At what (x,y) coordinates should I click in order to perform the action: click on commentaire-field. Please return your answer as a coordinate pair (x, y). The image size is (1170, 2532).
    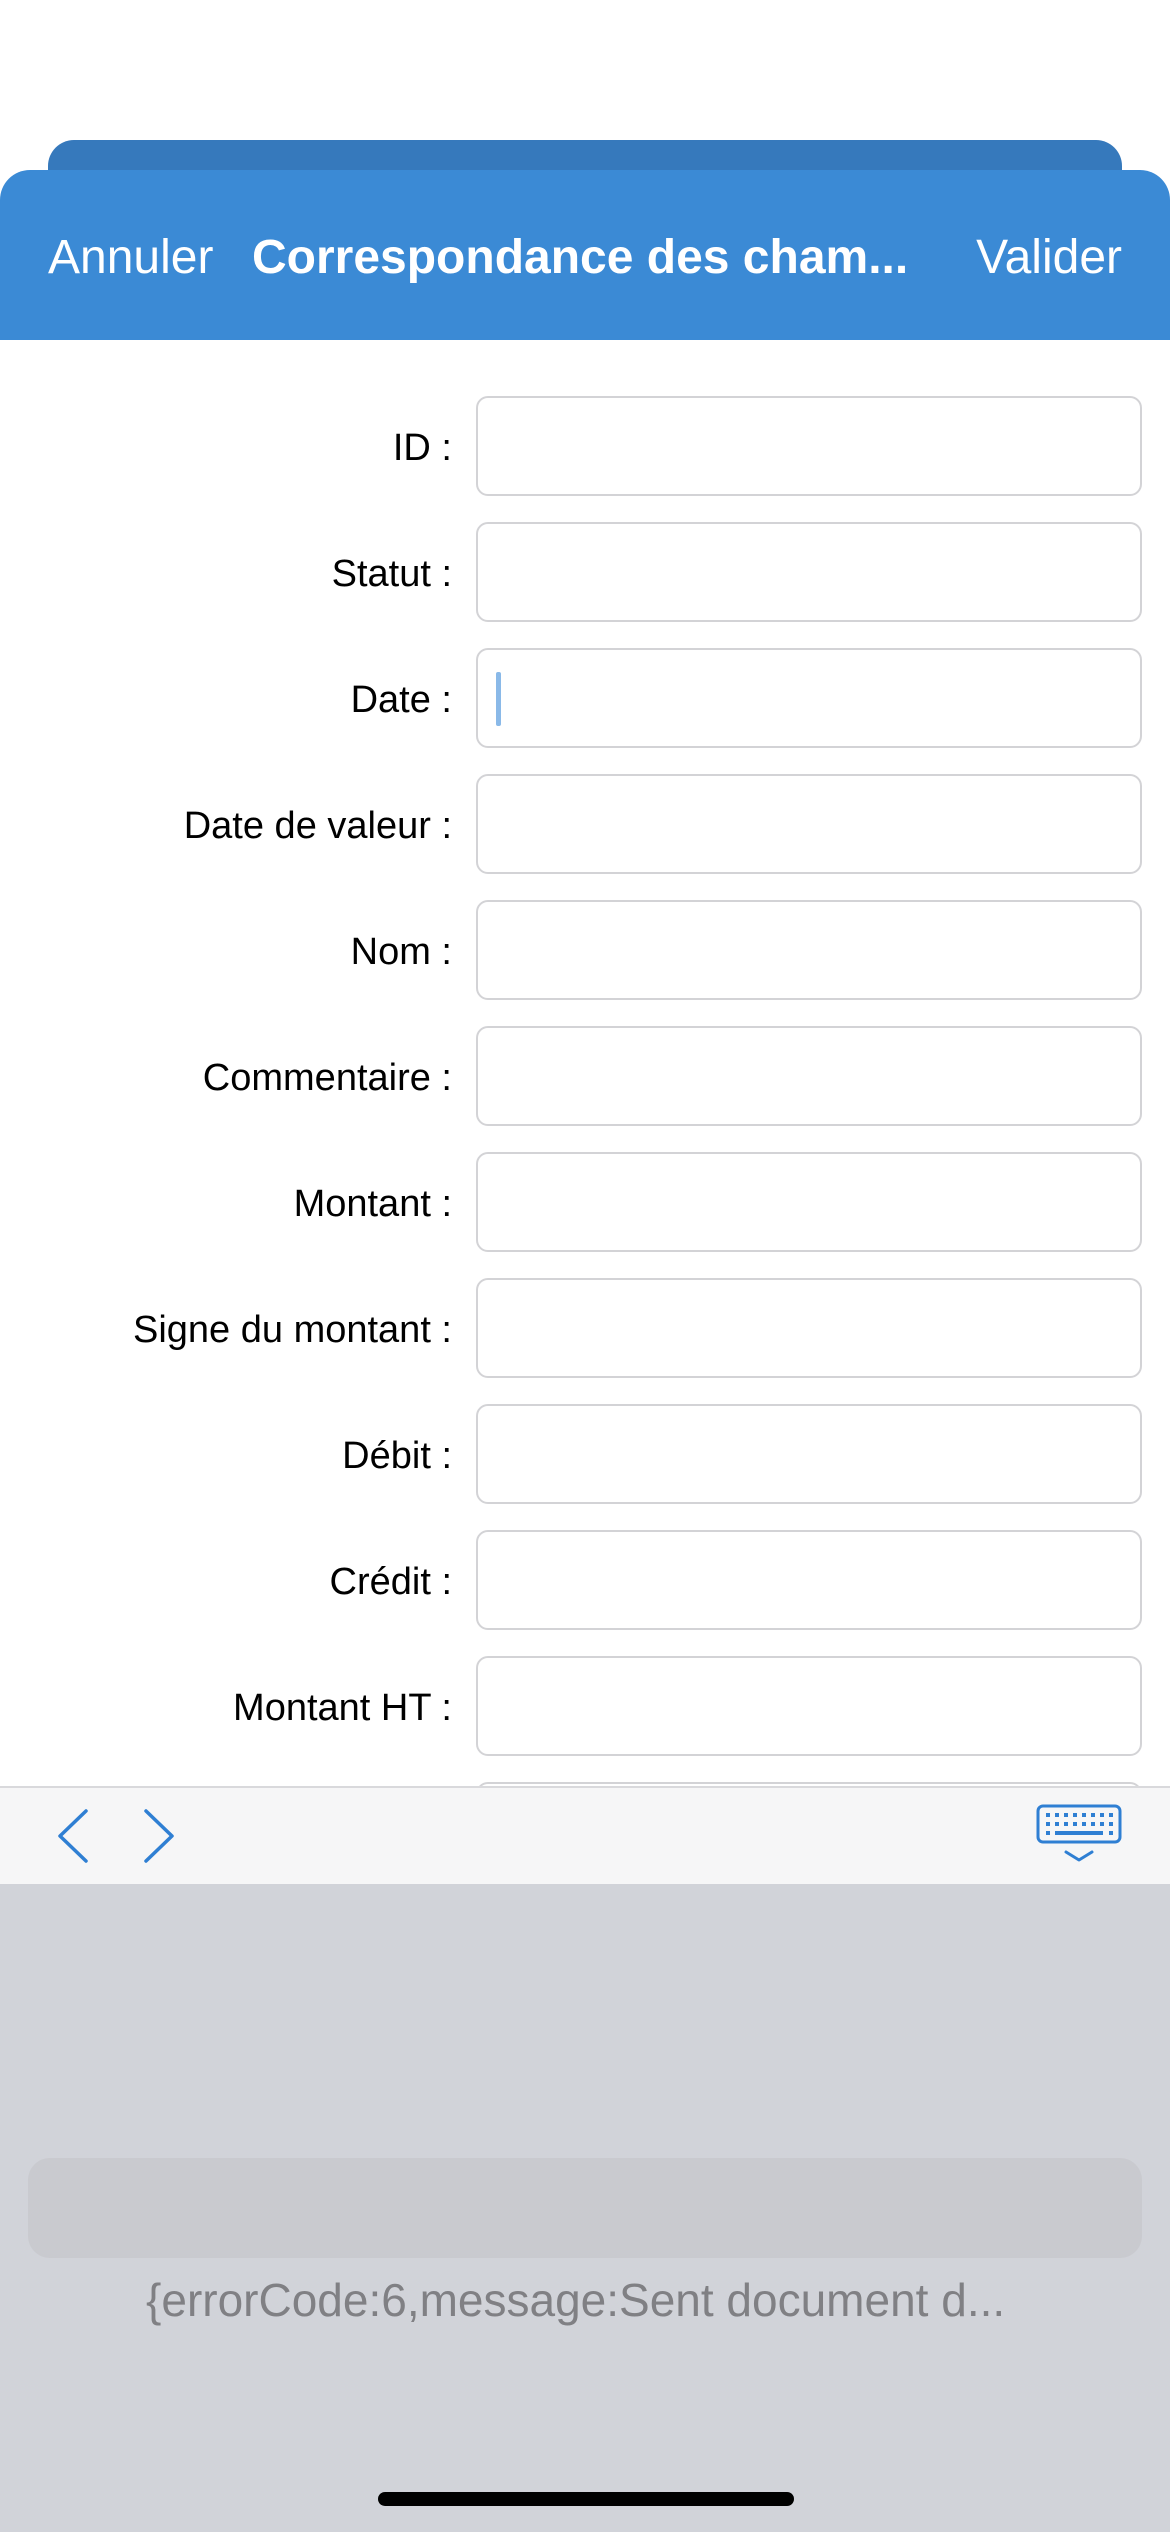
    Looking at the image, I should click on (809, 1076).